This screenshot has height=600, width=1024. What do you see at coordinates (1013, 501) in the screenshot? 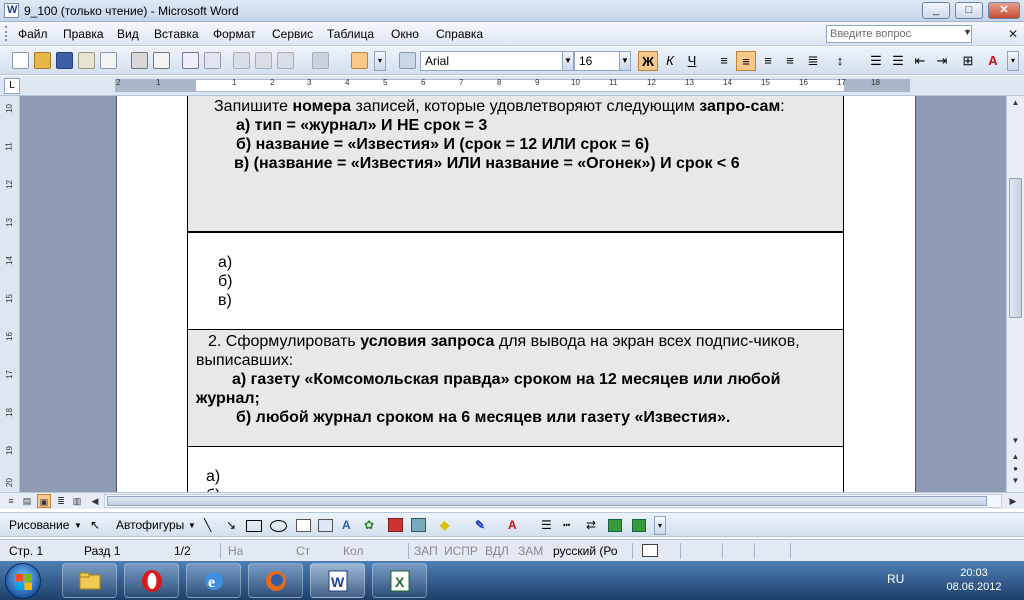
I see `scroll-right-icon: ▶` at bounding box center [1013, 501].